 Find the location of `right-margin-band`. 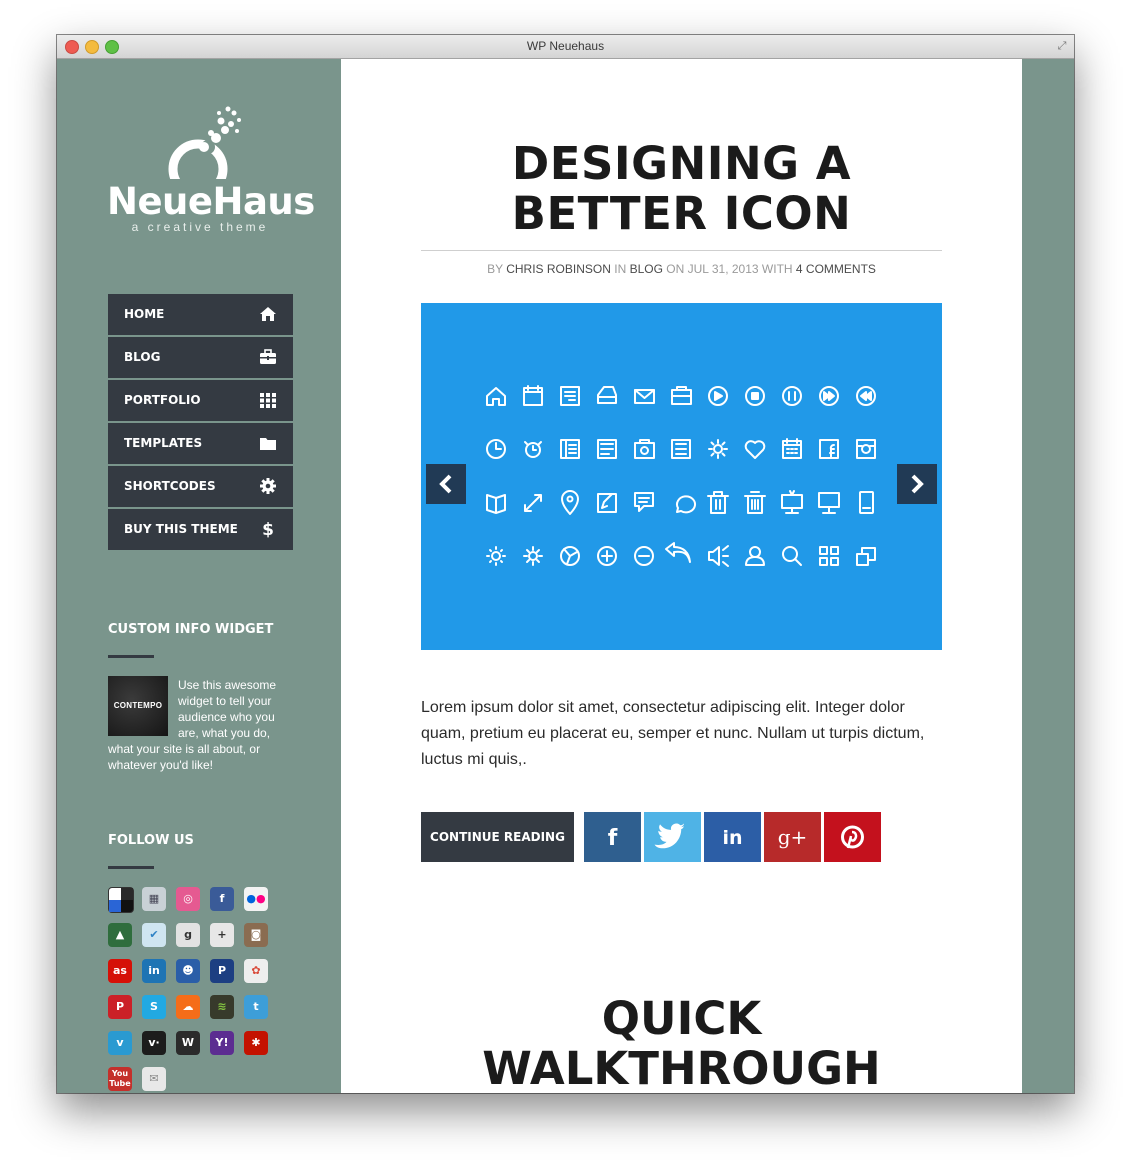

right-margin-band is located at coordinates (1048, 576).